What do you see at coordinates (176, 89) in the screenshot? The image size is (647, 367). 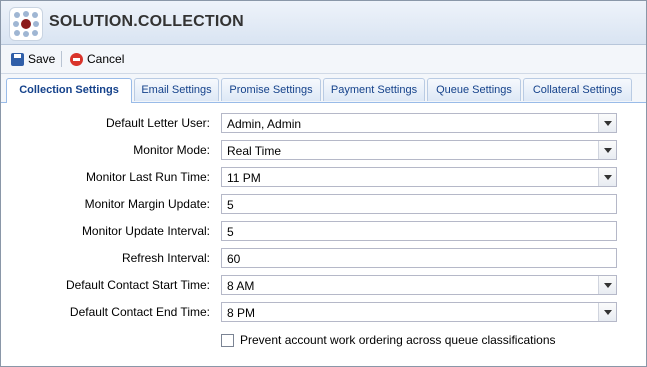 I see `tab-email-settings: Email Settings` at bounding box center [176, 89].